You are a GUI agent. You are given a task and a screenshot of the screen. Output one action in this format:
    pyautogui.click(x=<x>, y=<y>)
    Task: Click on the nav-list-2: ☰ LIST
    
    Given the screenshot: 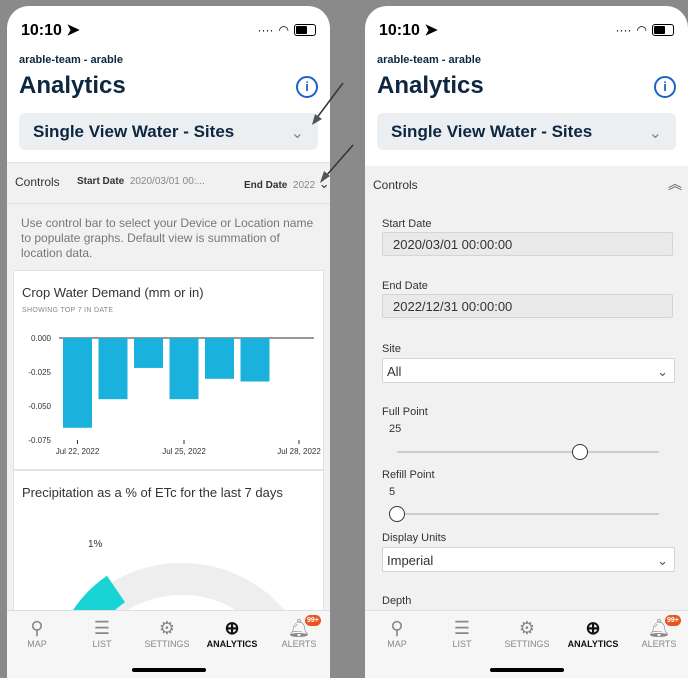 What is the action you would take?
    pyautogui.click(x=462, y=633)
    